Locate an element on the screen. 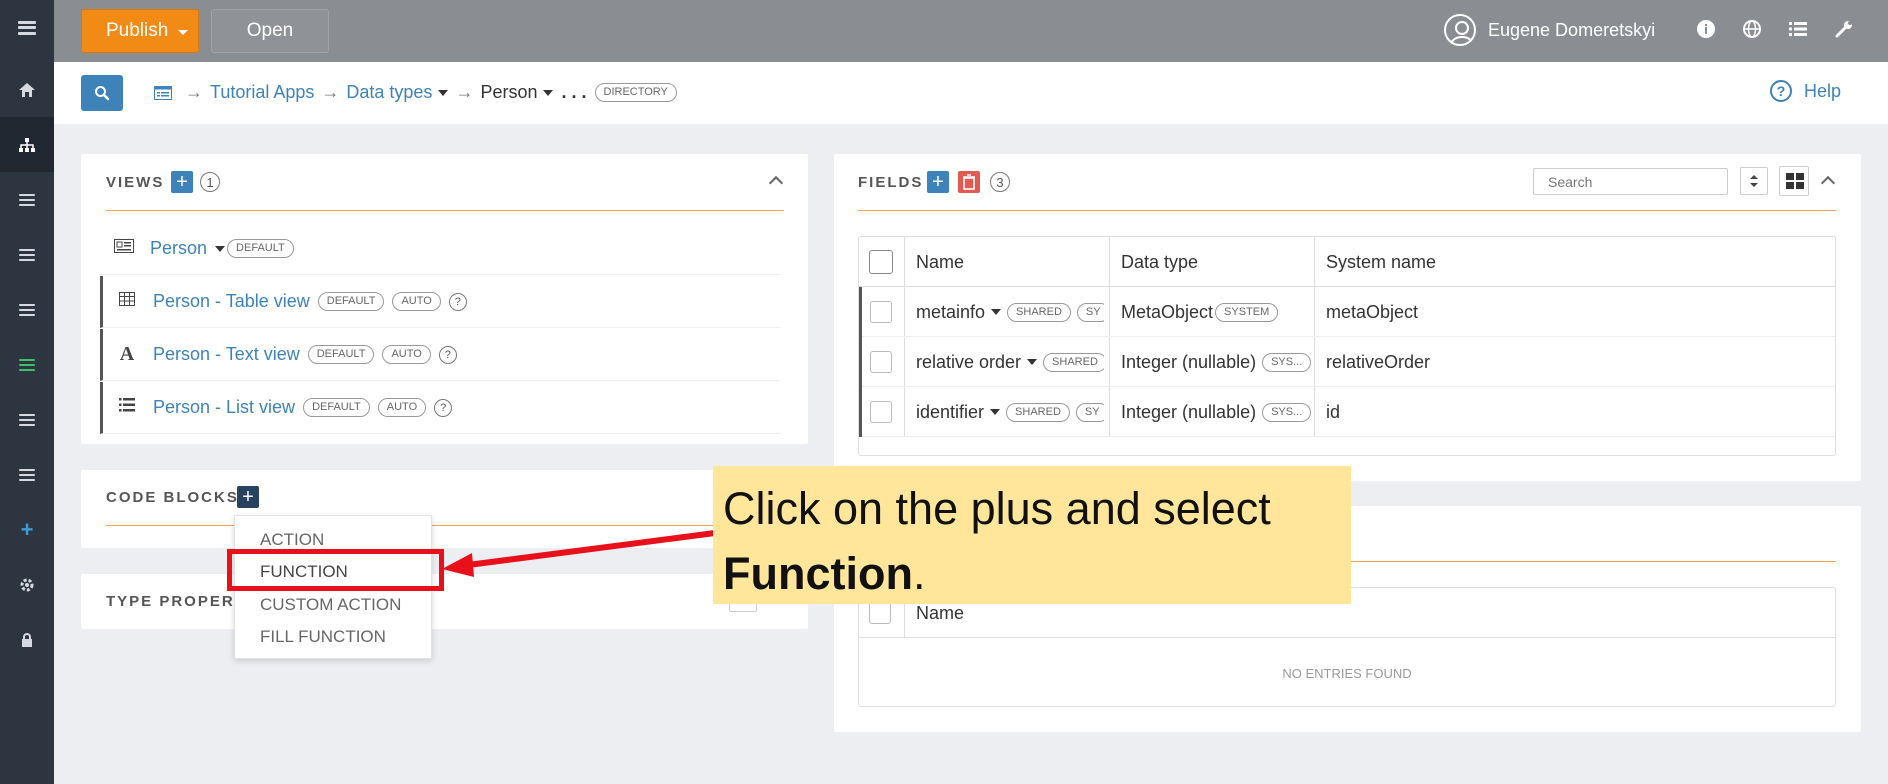 This screenshot has width=1888, height=784. list-view-icon is located at coordinates (1798, 29).